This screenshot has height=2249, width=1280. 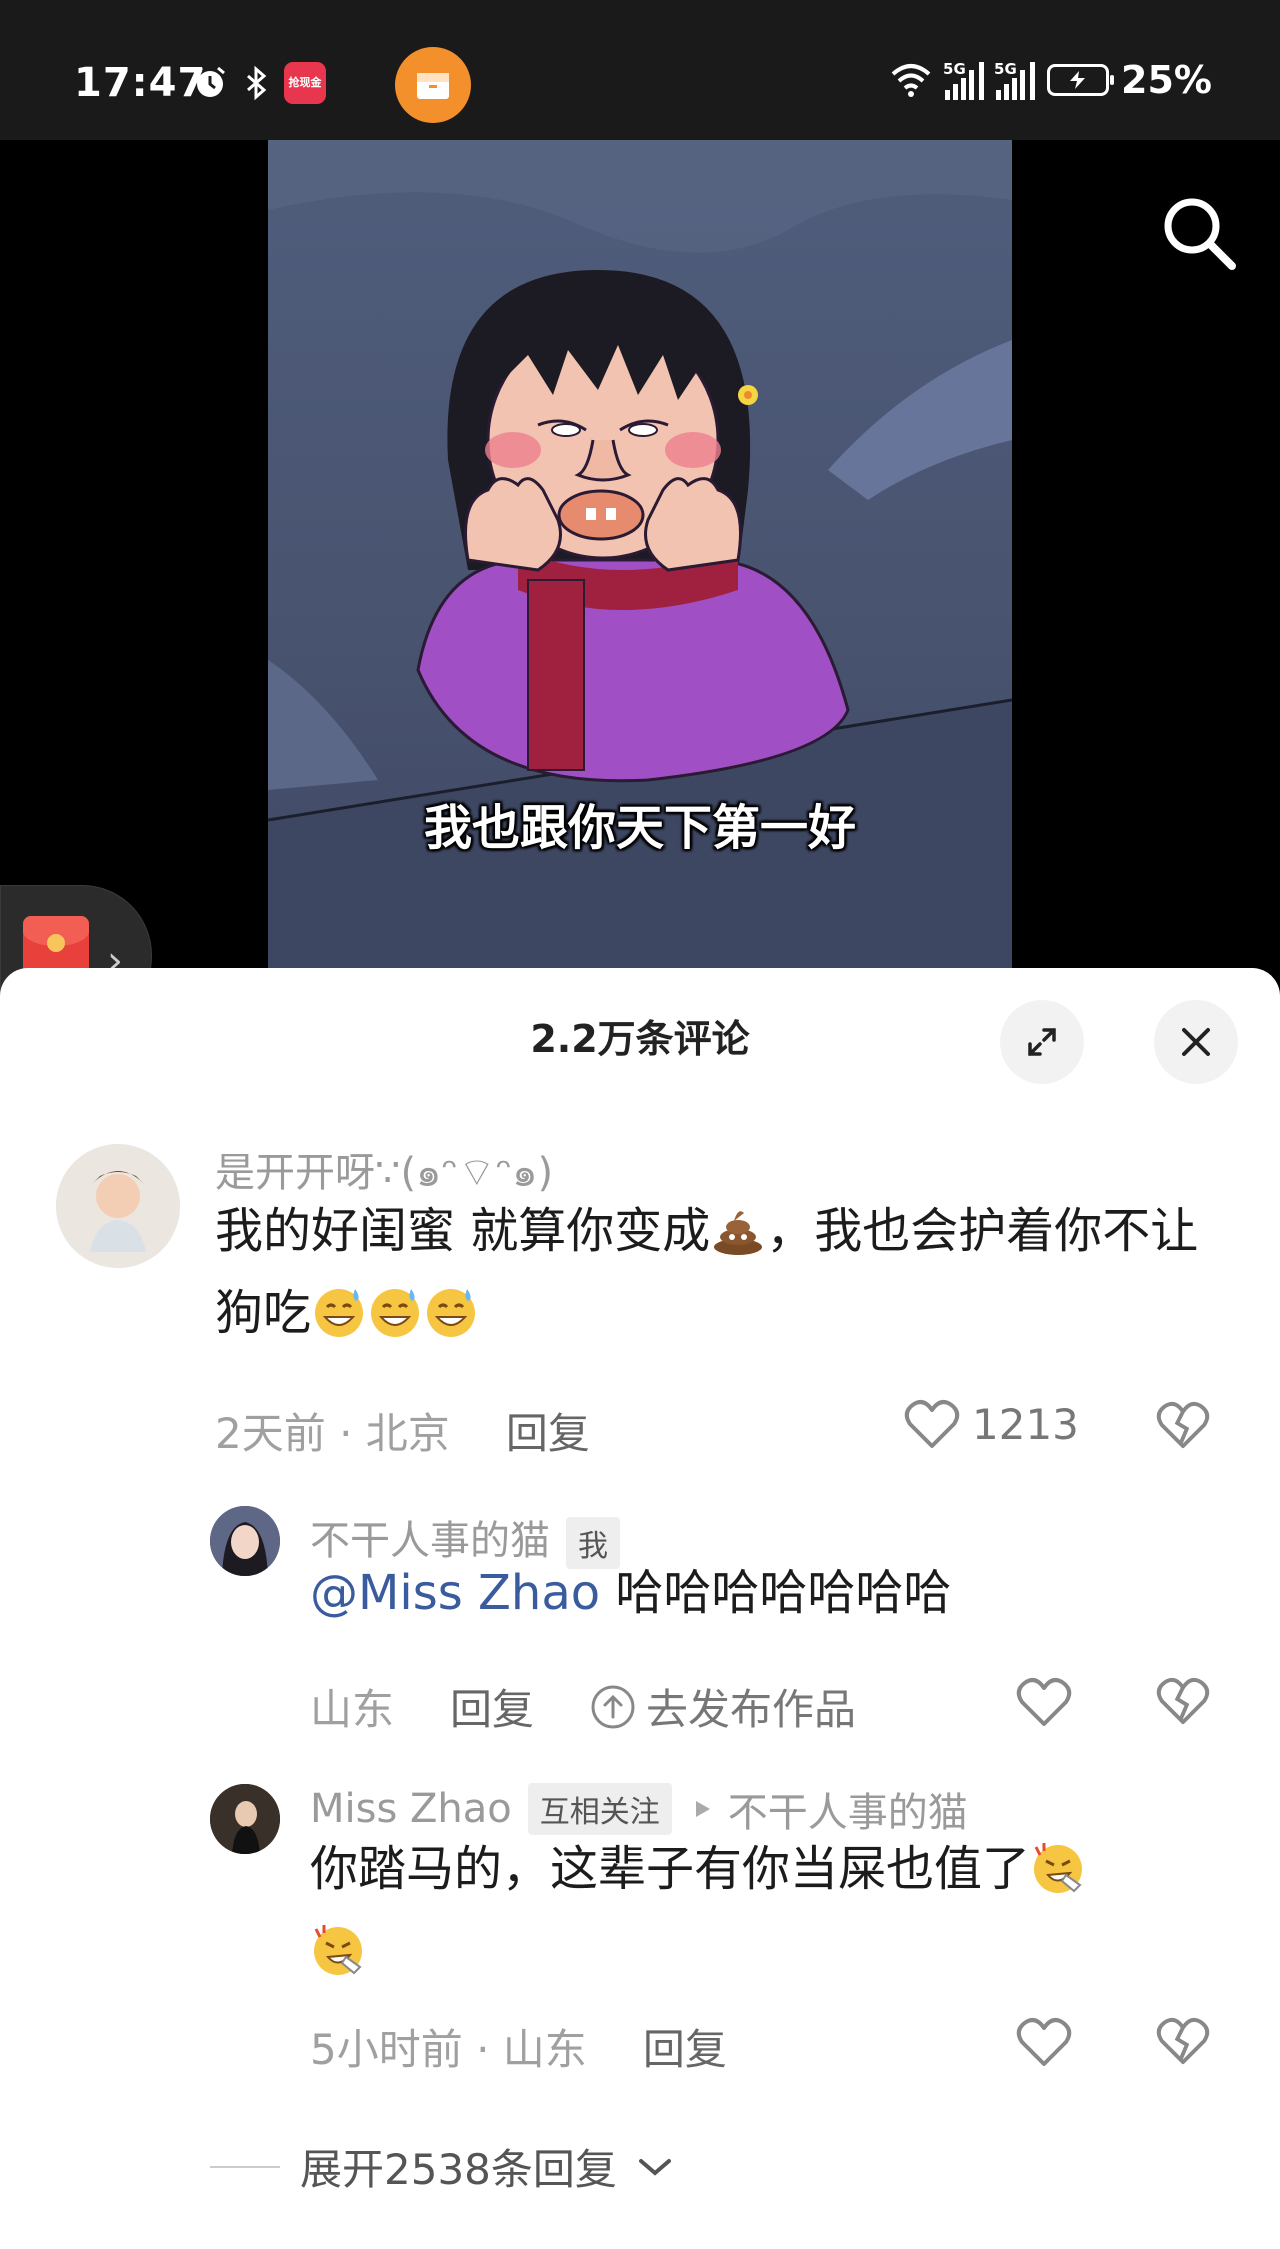 I want to click on status-right-icons: 5G 5G 25%, so click(x=1050, y=80).